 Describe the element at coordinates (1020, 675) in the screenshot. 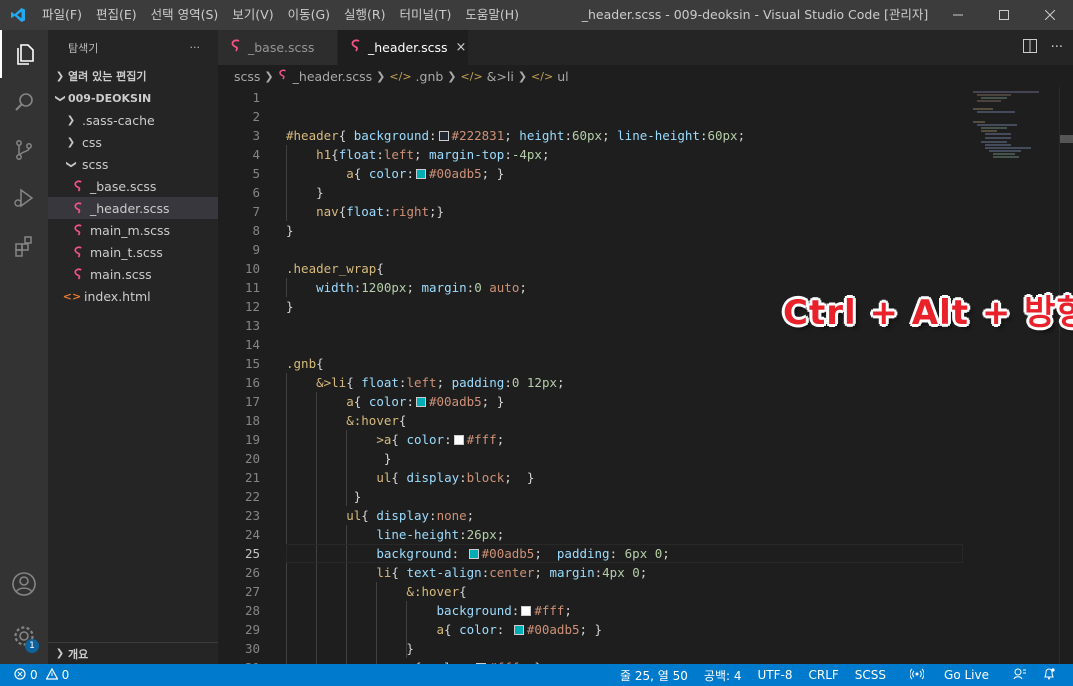

I see `feedback-icon` at that location.